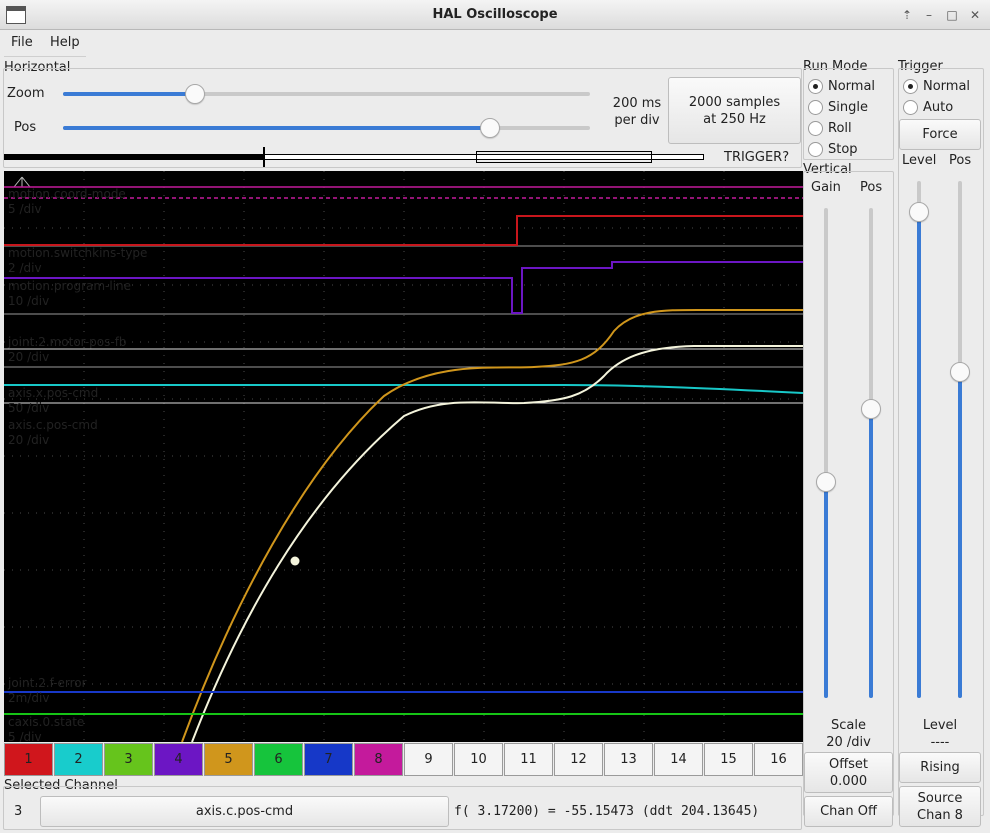  I want to click on cursor-point, so click(295, 561).